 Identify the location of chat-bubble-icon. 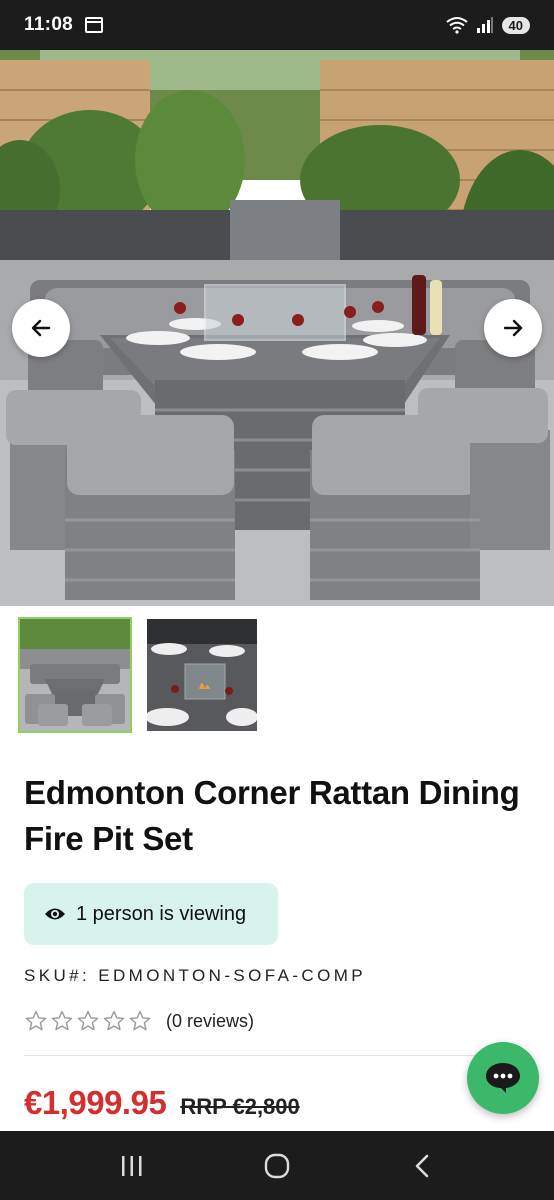
(503, 1078).